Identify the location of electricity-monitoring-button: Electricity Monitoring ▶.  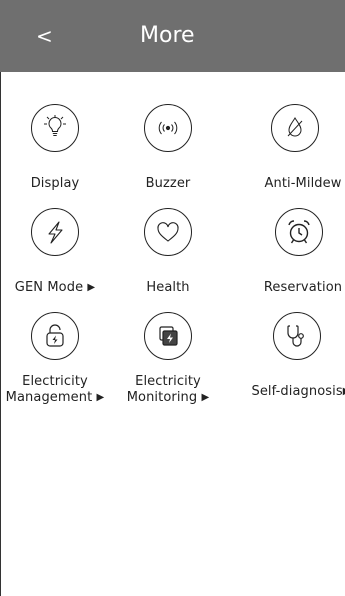
(168, 359).